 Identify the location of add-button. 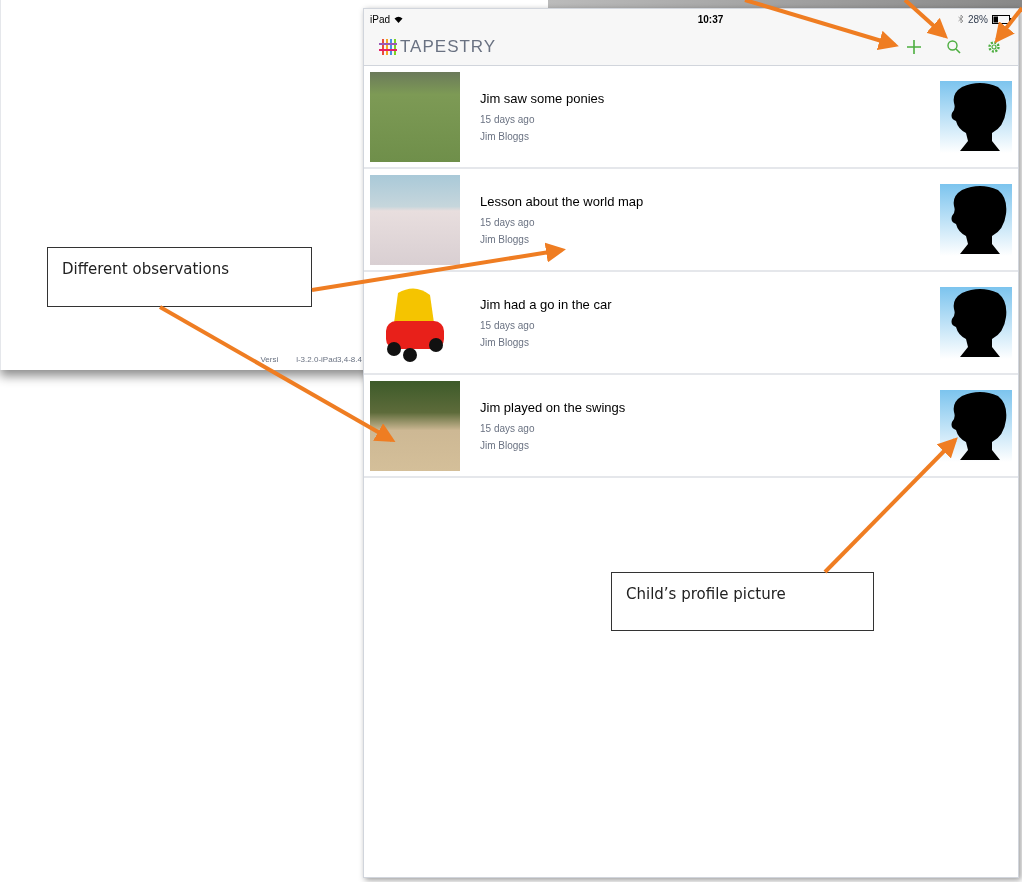
(914, 47).